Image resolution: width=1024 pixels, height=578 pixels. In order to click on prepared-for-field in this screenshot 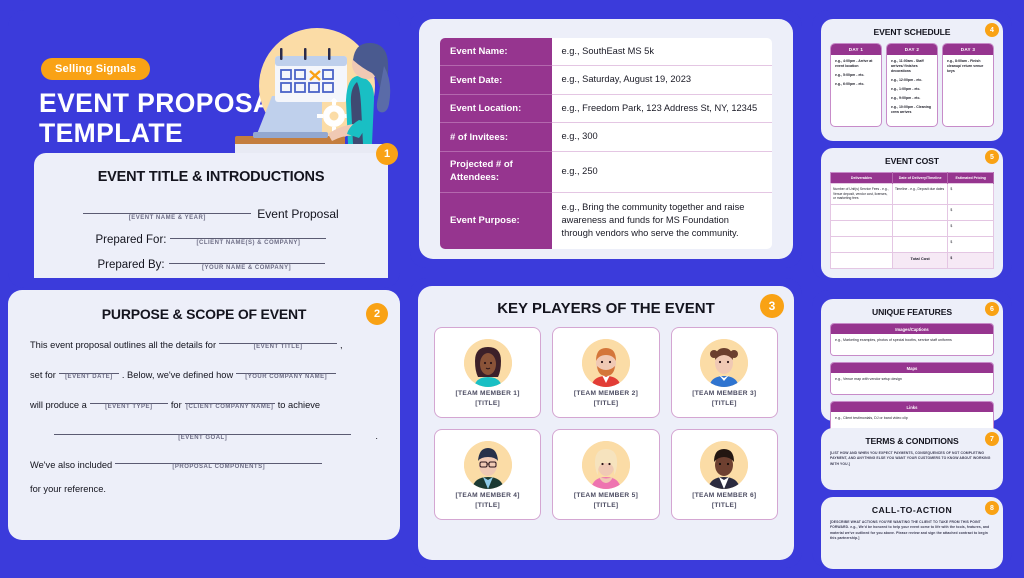, I will do `click(248, 232)`.